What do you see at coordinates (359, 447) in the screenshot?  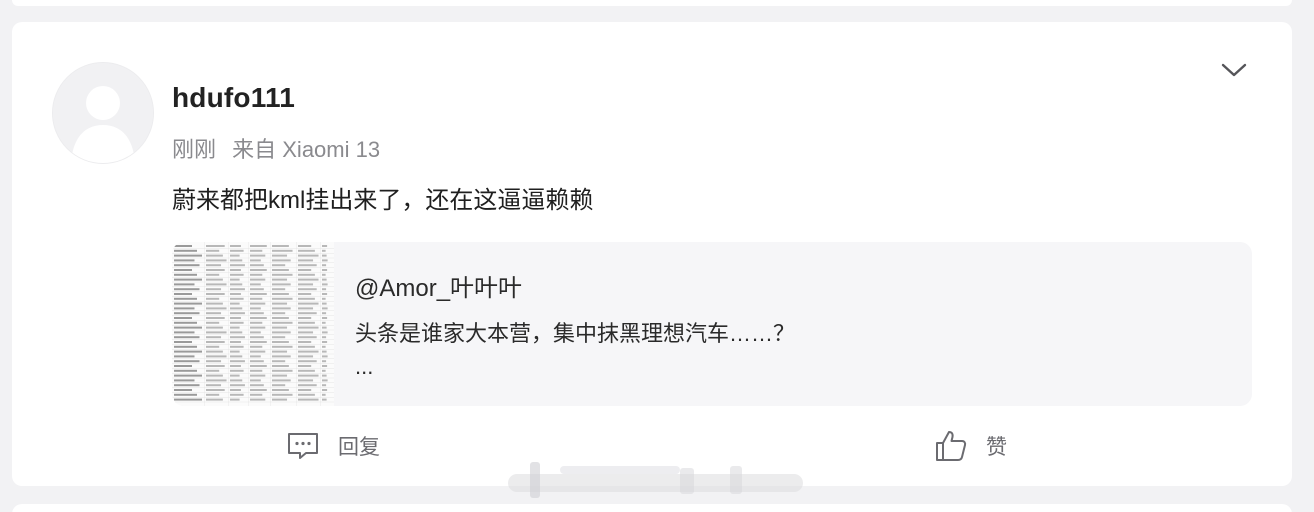 I see `reply-label: 回复` at bounding box center [359, 447].